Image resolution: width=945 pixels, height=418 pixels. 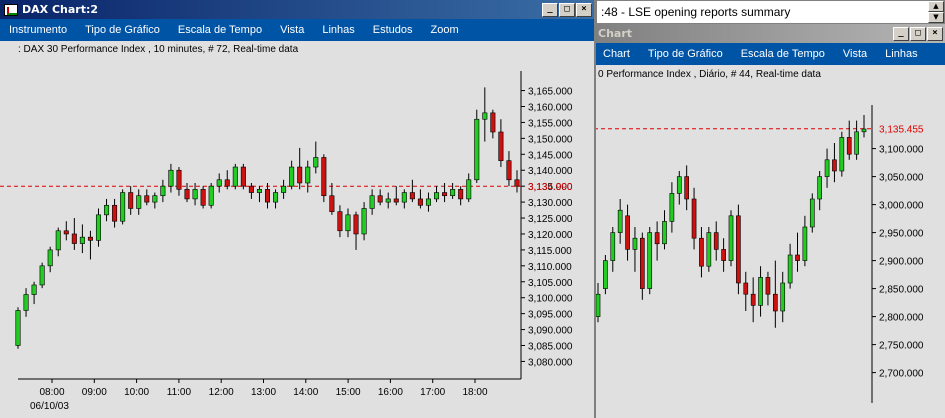 What do you see at coordinates (338, 30) in the screenshot?
I see `left-menu-linhas: Linhas` at bounding box center [338, 30].